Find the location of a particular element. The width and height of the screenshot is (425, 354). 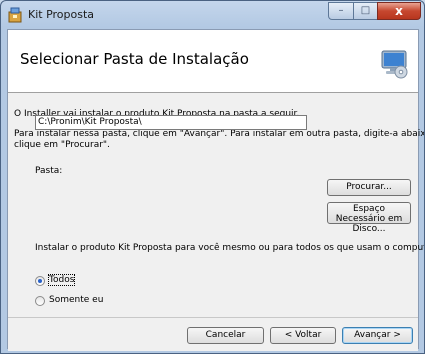

maximize-button: □ is located at coordinates (365, 11).